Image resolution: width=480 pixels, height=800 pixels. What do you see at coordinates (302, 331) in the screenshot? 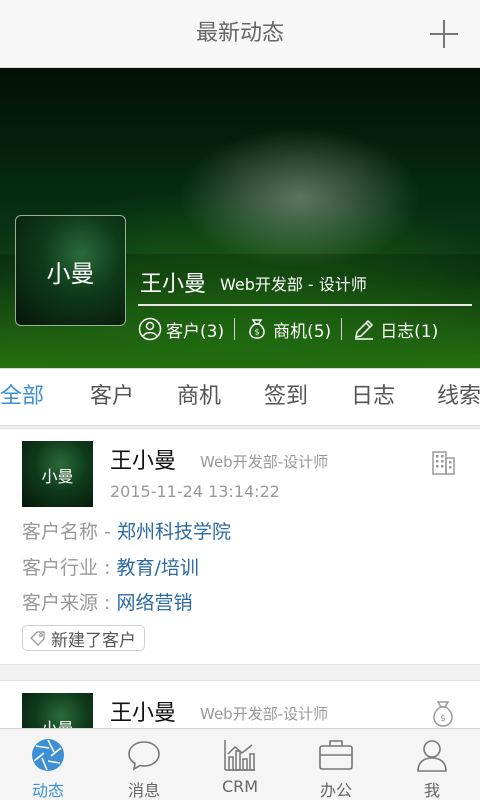
I see `stat-opportunities-label: 商机(5)` at bounding box center [302, 331].